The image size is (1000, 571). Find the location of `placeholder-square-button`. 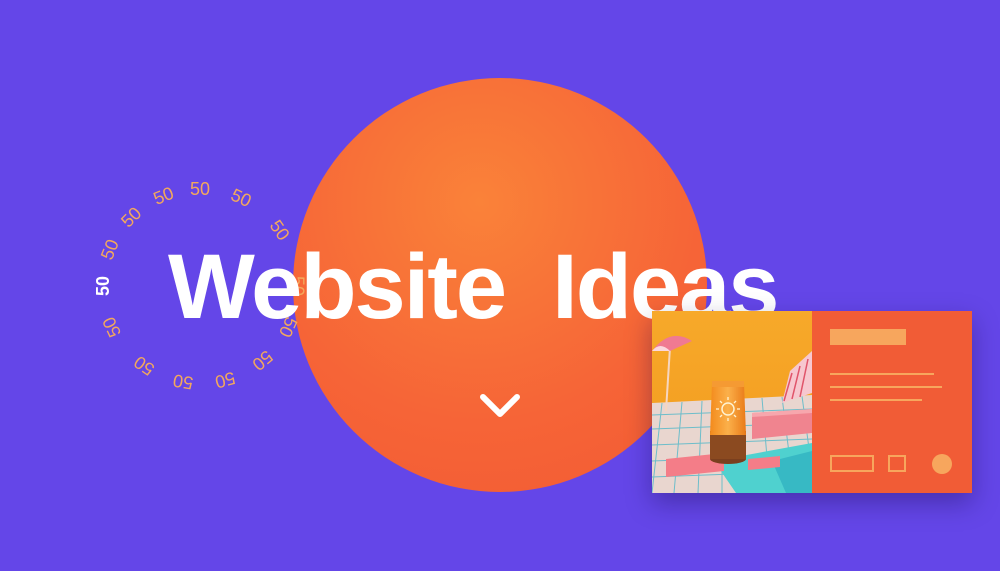

placeholder-square-button is located at coordinates (897, 463).